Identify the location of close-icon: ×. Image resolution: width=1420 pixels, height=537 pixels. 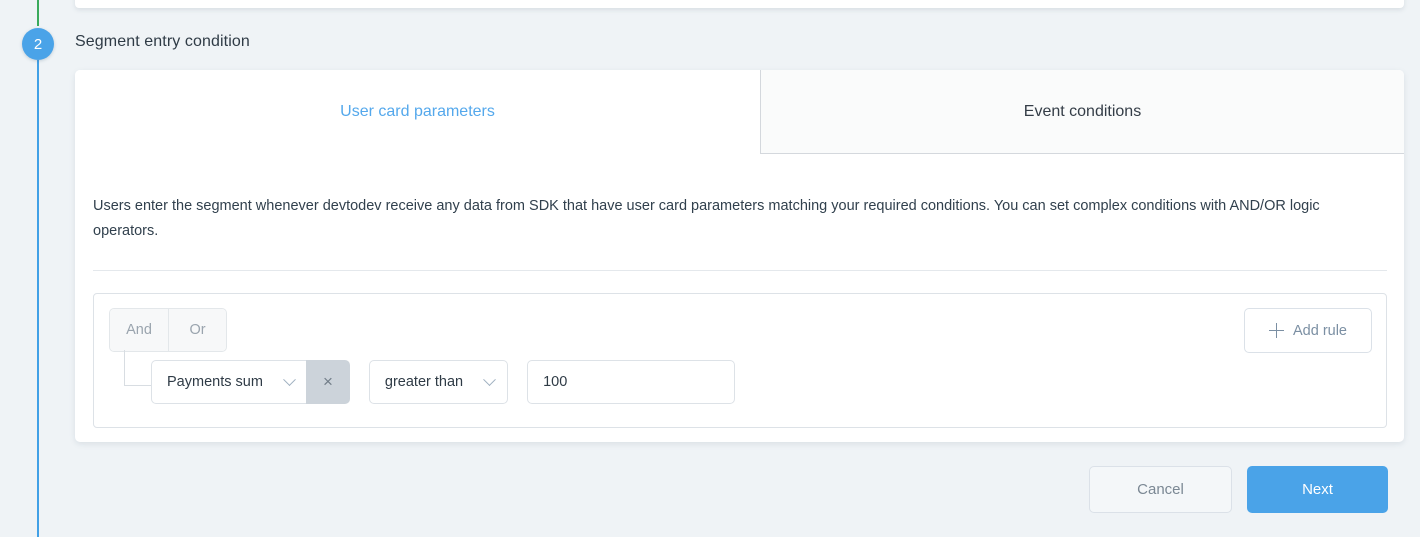
(327, 381).